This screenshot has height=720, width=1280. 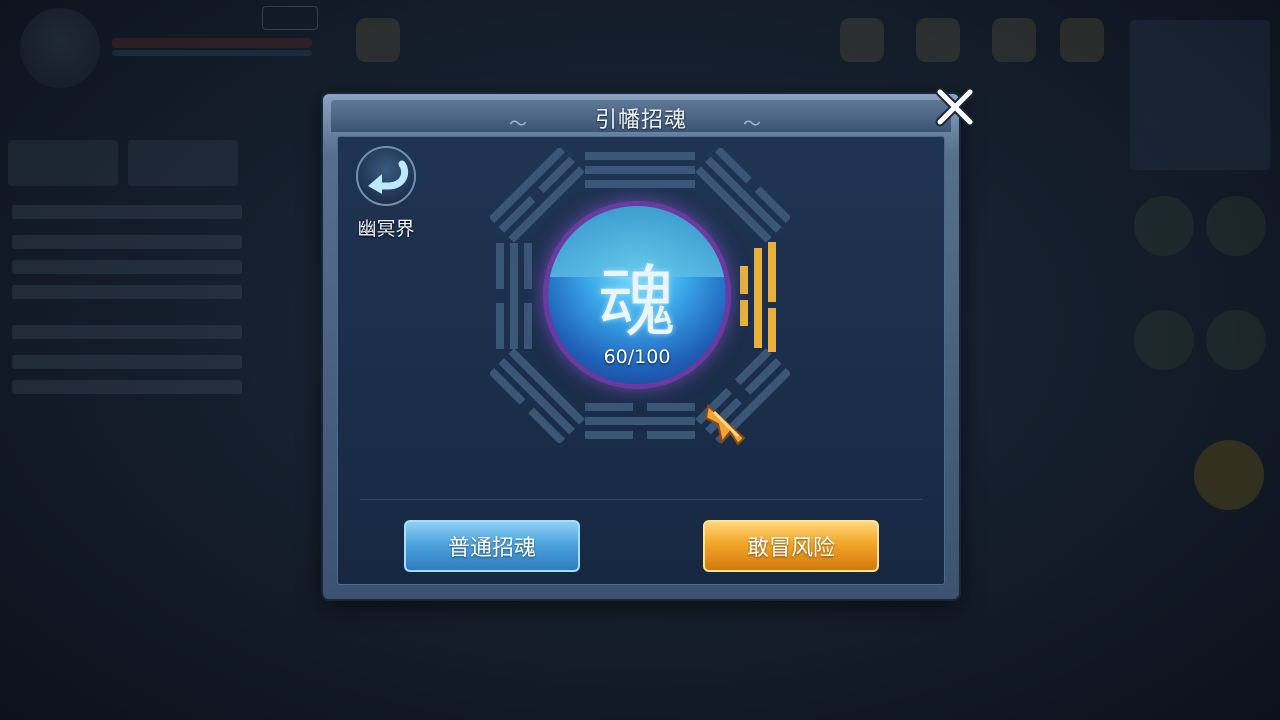 I want to click on bg-gold-orb, so click(x=1229, y=475).